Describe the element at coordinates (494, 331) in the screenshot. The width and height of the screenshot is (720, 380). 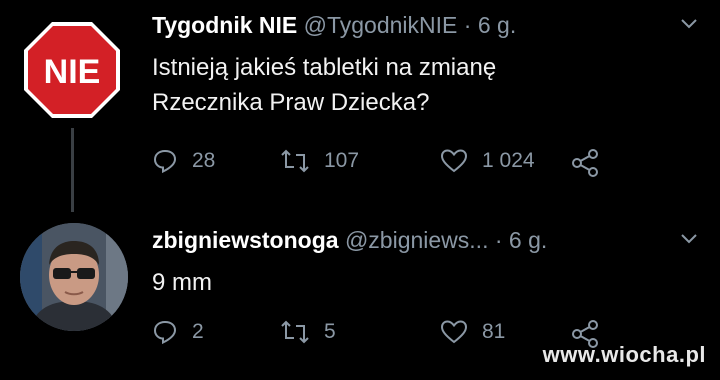
I see `like-count: 81` at that location.